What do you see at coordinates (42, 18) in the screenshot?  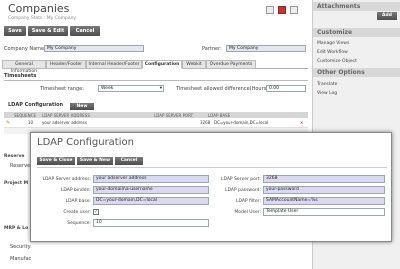 I see `breadcrumb: Company Stats : My Company` at bounding box center [42, 18].